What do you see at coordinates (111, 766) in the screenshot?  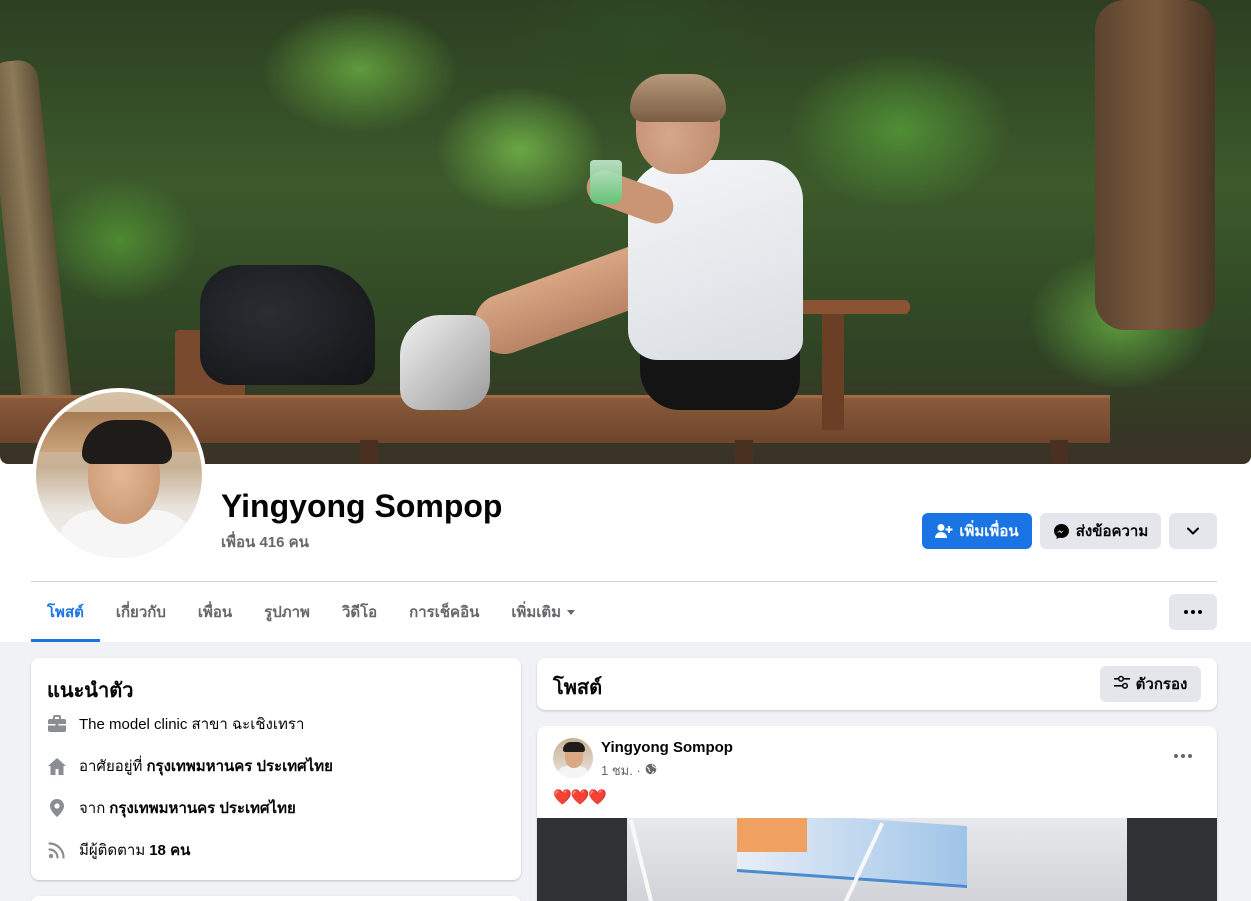 I see `intro-lives-prefix: อาศัยอยู่ที่` at bounding box center [111, 766].